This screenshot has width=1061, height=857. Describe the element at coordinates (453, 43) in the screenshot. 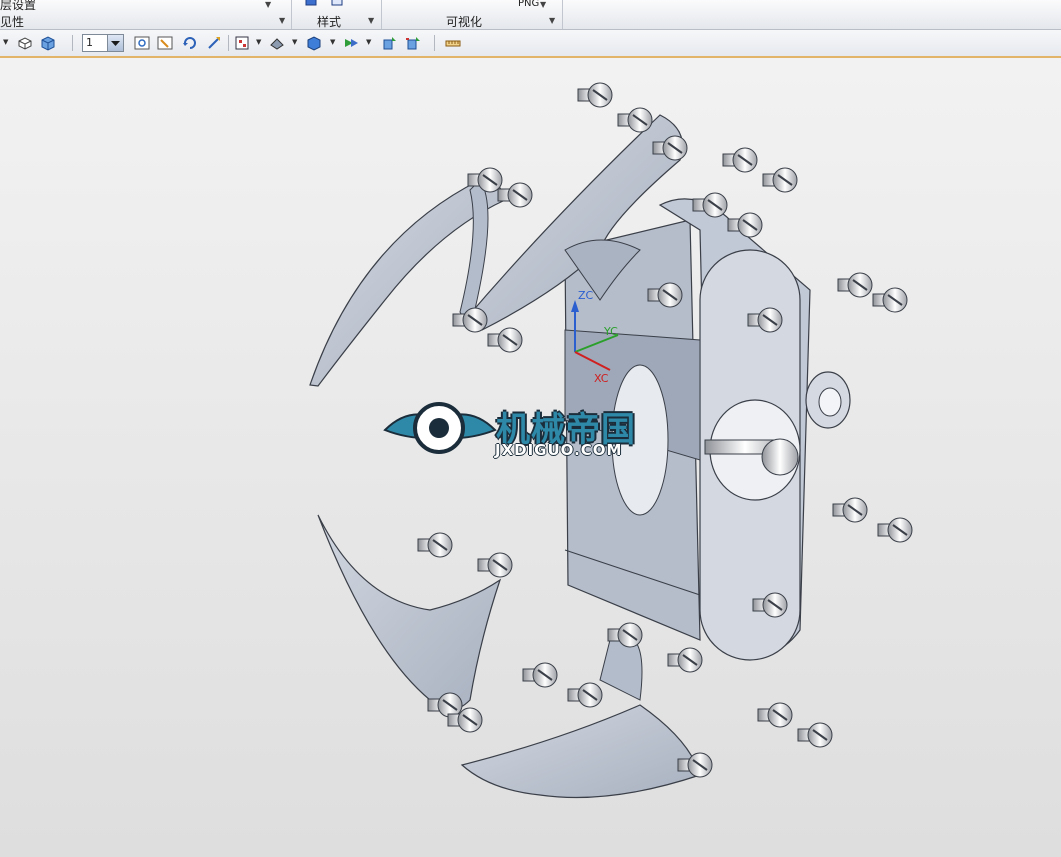

I see `measure-icon` at that location.